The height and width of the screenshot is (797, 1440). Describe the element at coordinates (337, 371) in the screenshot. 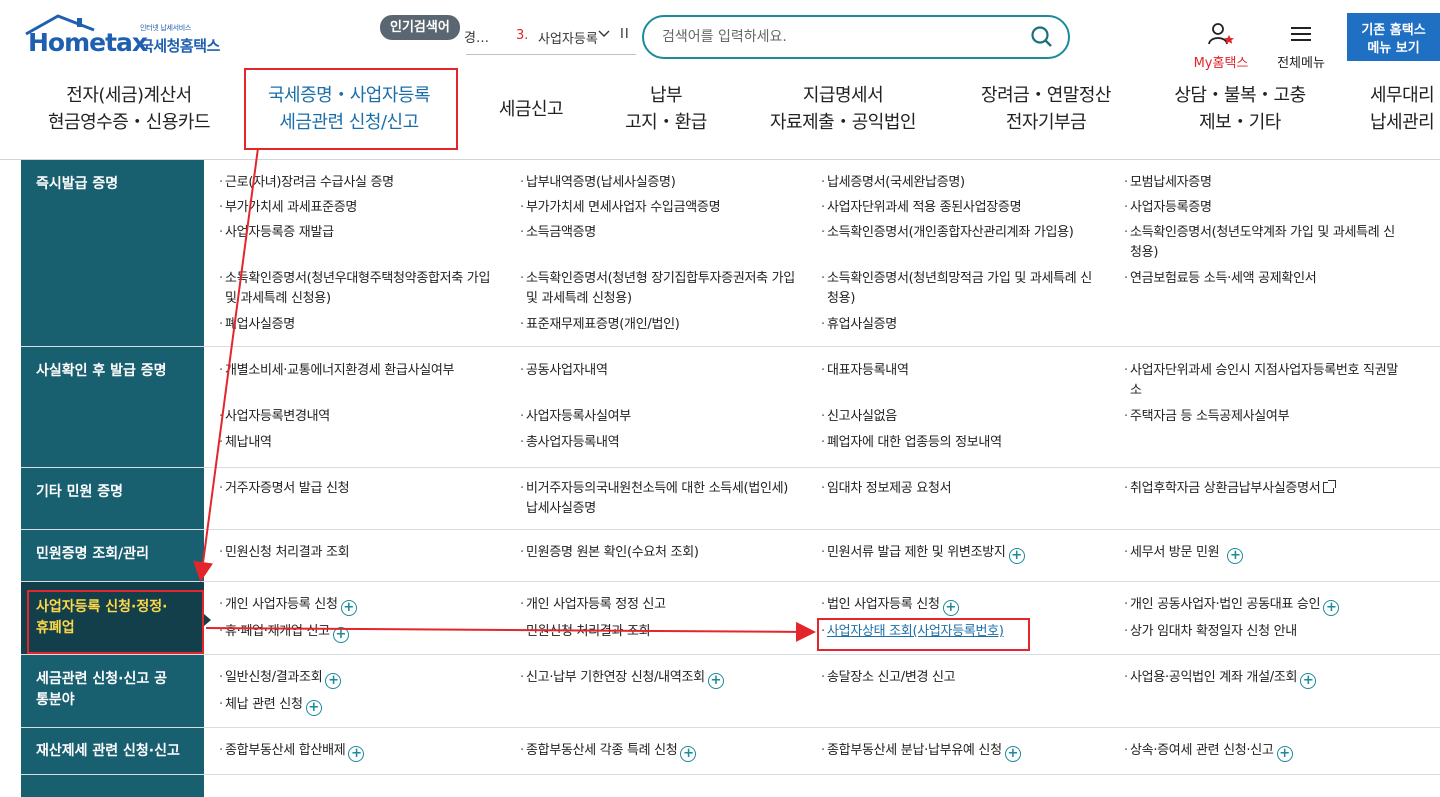

I see `list-item: · 개별소비세·교통에너지환경세 환급사실여부` at that location.